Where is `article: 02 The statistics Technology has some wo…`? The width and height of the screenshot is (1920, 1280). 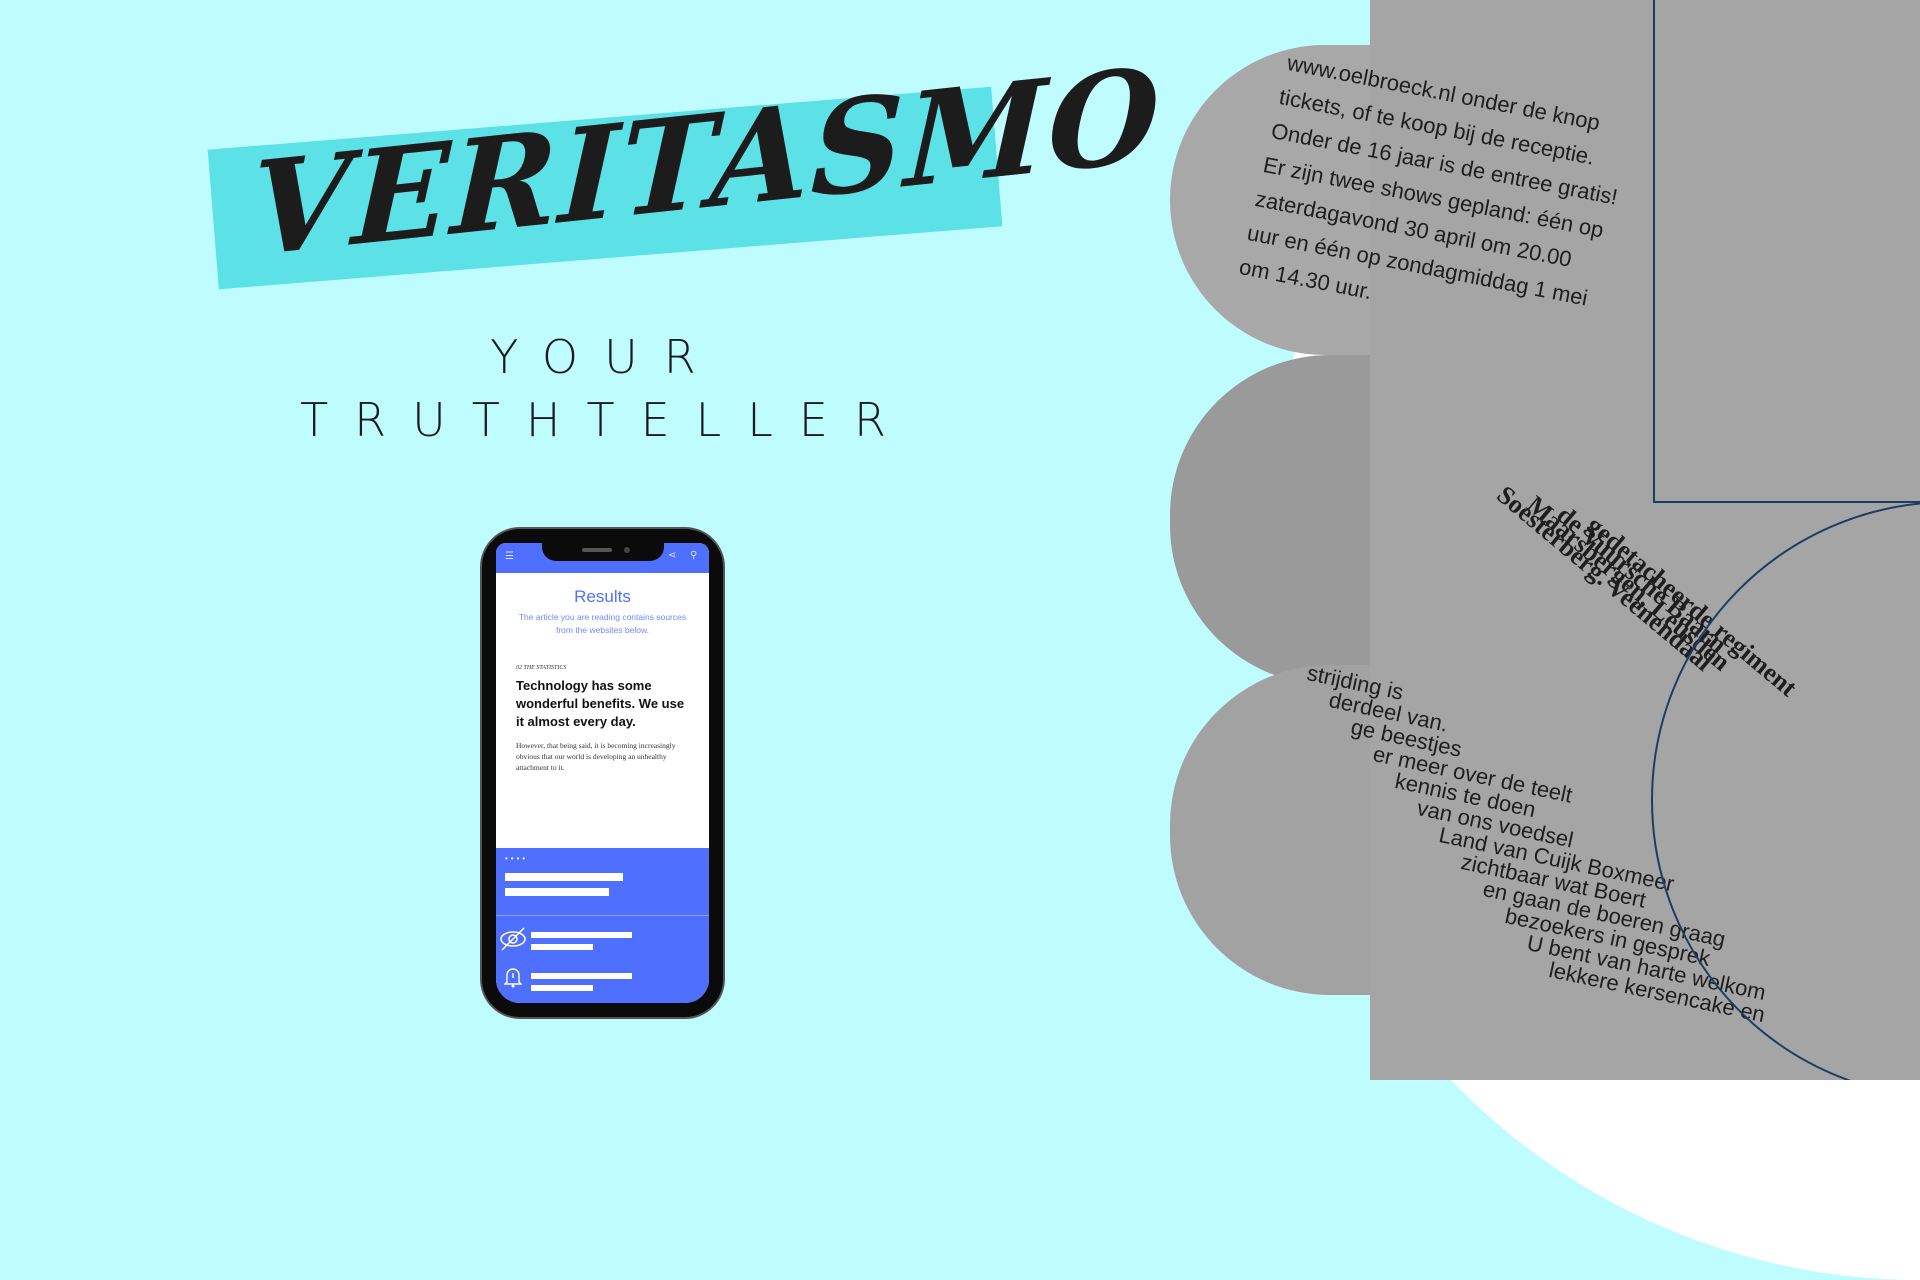 article: 02 The statistics Technology has some wo… is located at coordinates (602, 719).